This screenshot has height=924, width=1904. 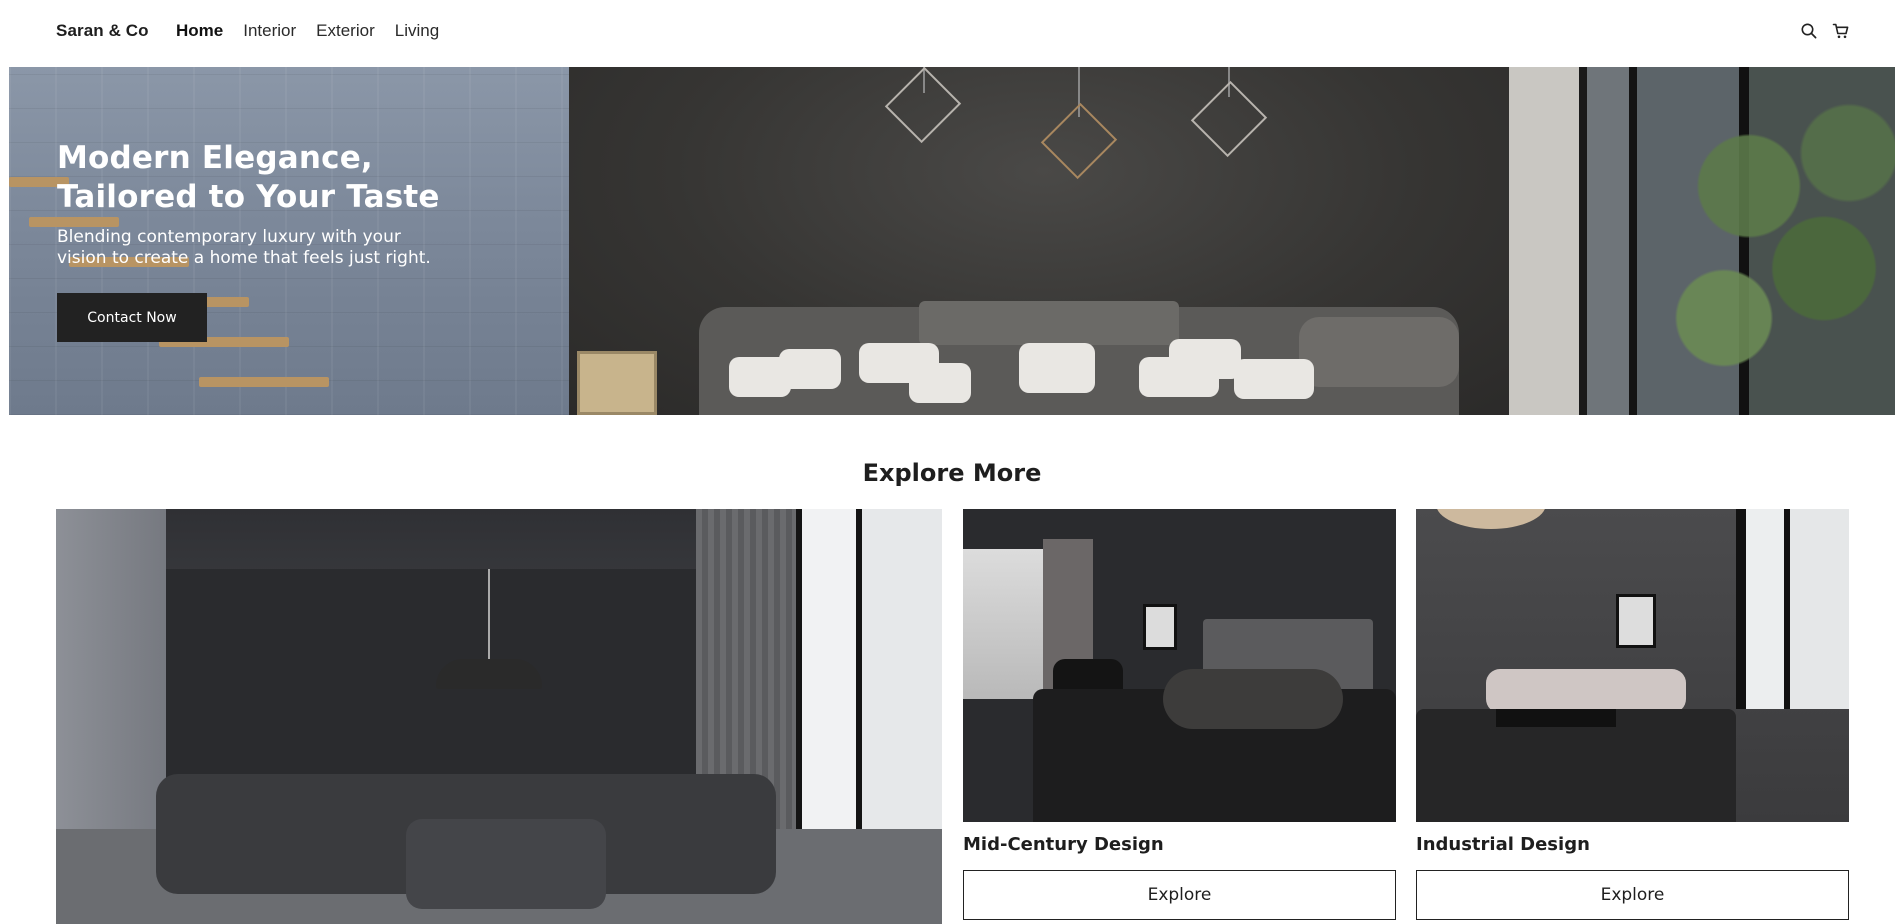 What do you see at coordinates (952, 33) in the screenshot?
I see `top-navigation: Saran & Co Home Interior Exterior Living` at bounding box center [952, 33].